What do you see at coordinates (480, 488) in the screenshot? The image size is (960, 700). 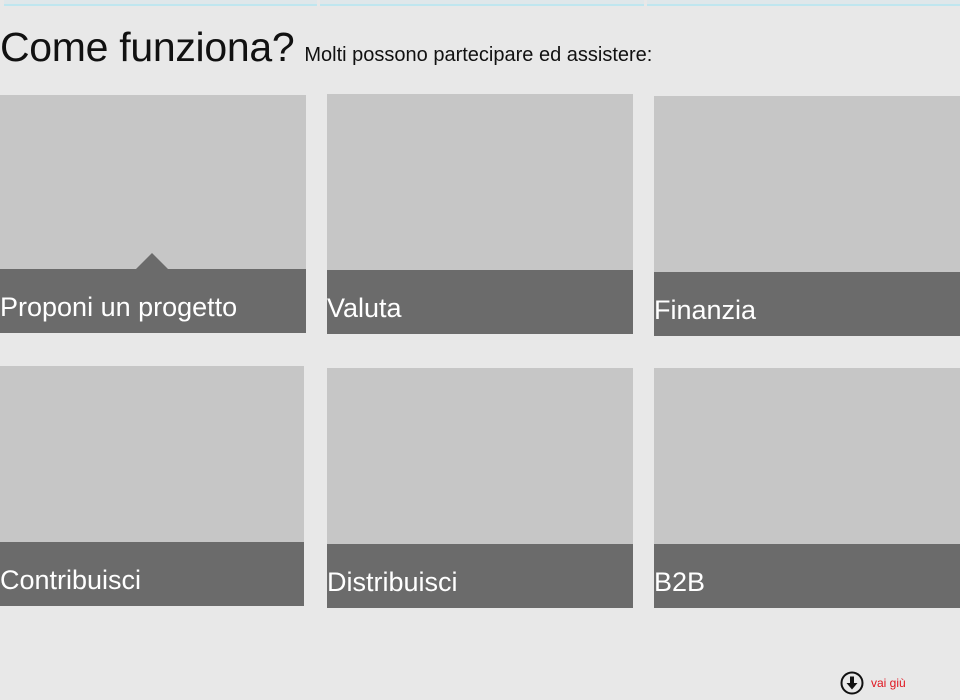 I see `card-distribuisci: Distribuisci` at bounding box center [480, 488].